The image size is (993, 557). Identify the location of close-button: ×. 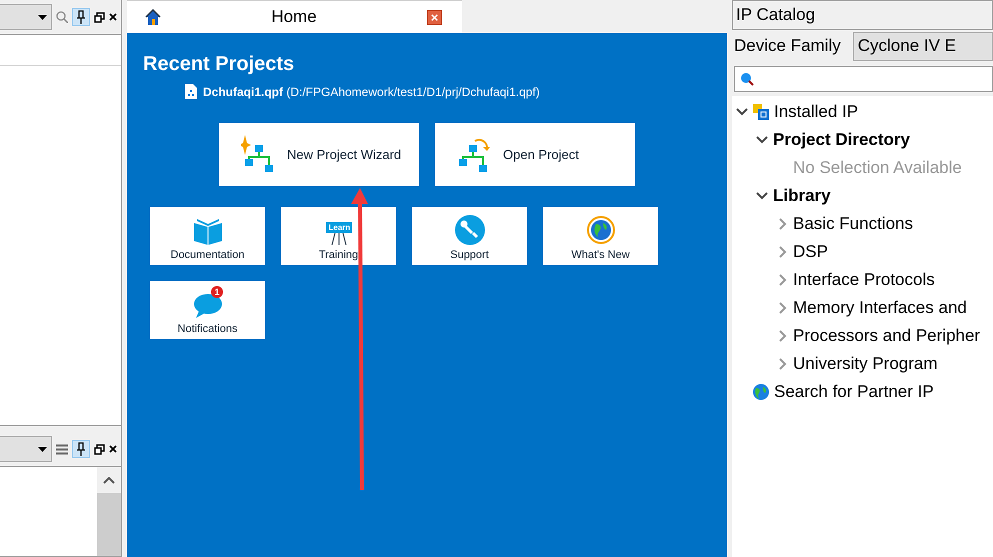
(434, 17).